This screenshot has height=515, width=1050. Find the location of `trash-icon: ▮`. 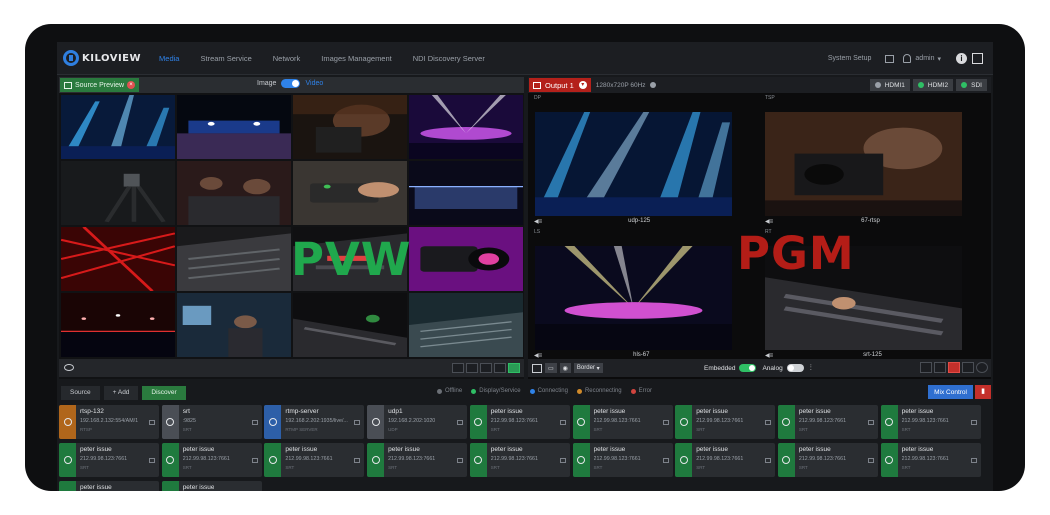

trash-icon: ▮ is located at coordinates (983, 392).